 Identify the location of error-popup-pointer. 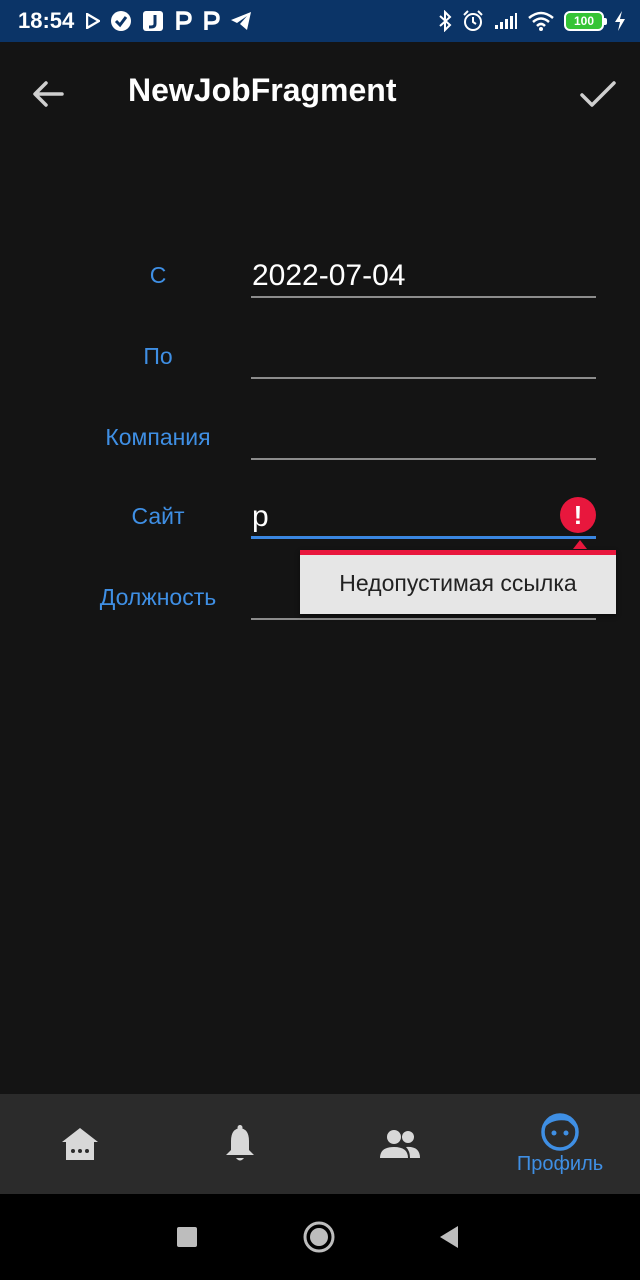
(580, 544).